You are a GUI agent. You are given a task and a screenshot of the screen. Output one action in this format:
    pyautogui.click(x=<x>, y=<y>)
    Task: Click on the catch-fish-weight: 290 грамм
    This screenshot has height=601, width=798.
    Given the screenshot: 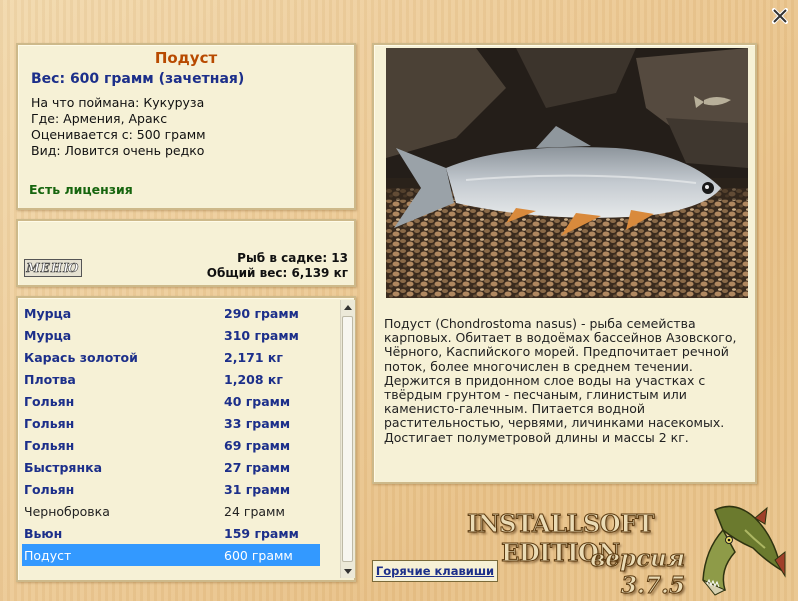 What is the action you would take?
    pyautogui.click(x=261, y=313)
    